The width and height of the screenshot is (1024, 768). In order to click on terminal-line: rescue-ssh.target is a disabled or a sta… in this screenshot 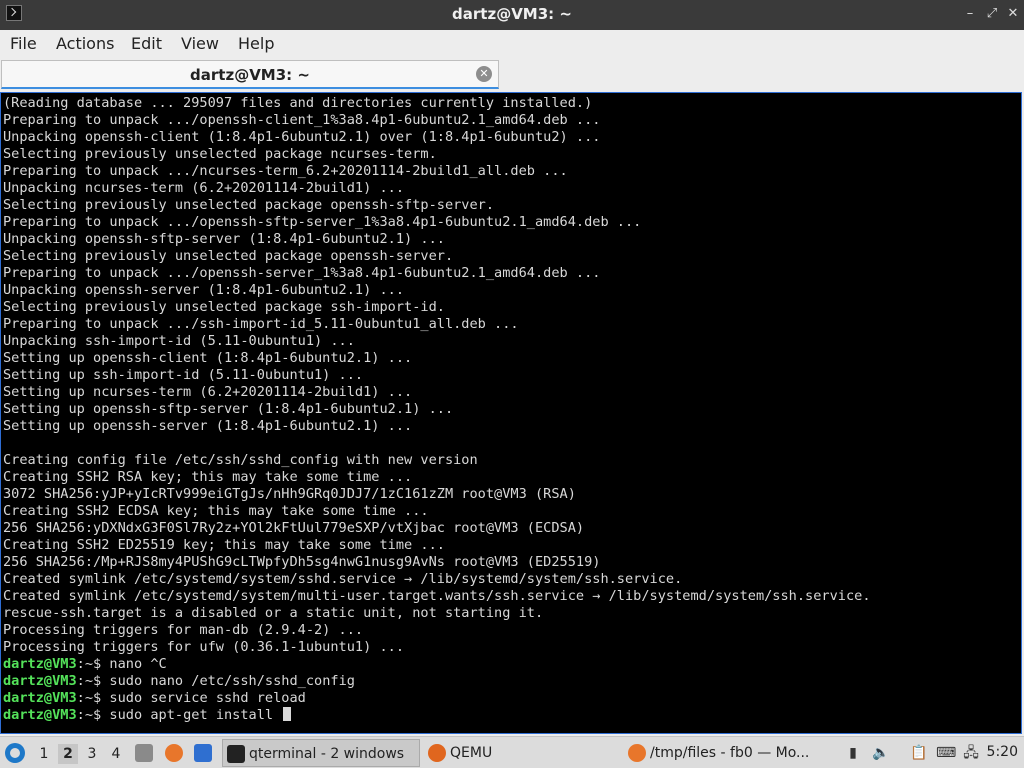, I will do `click(273, 613)`.